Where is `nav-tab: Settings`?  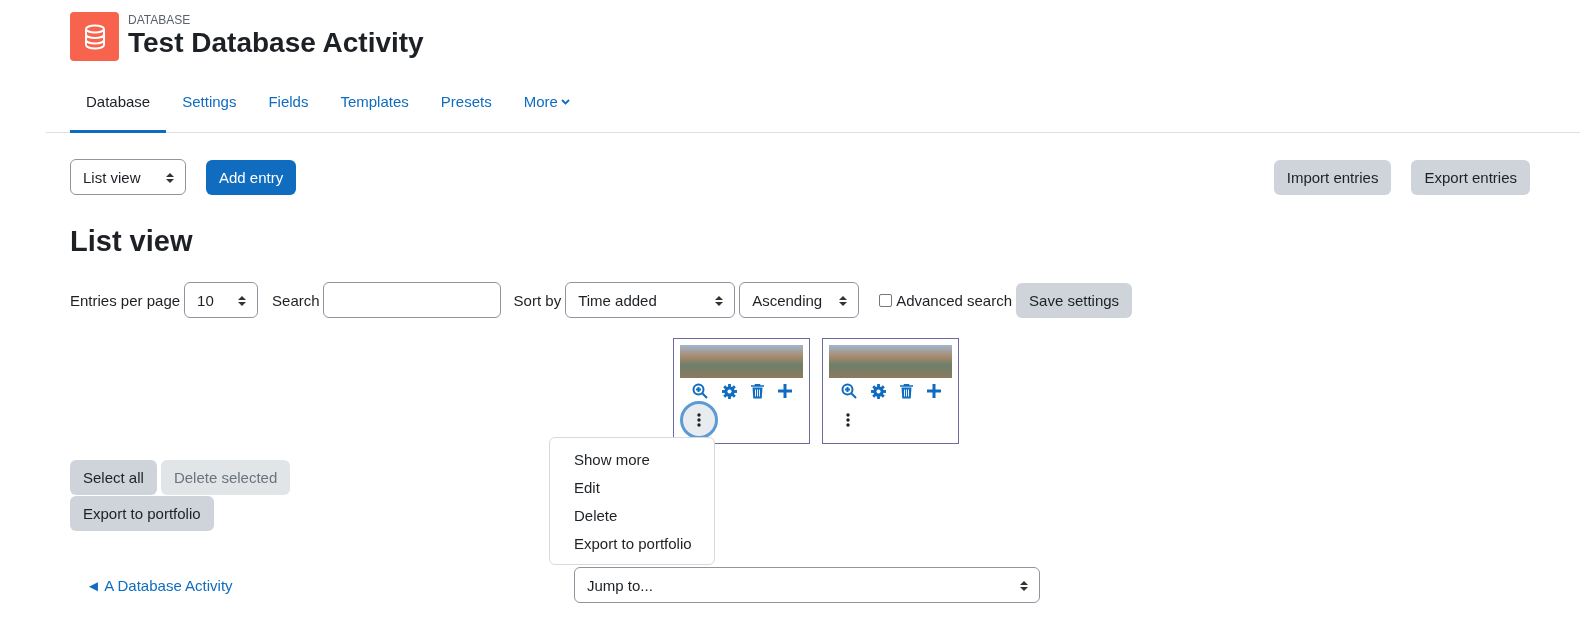
nav-tab: Settings is located at coordinates (209, 107).